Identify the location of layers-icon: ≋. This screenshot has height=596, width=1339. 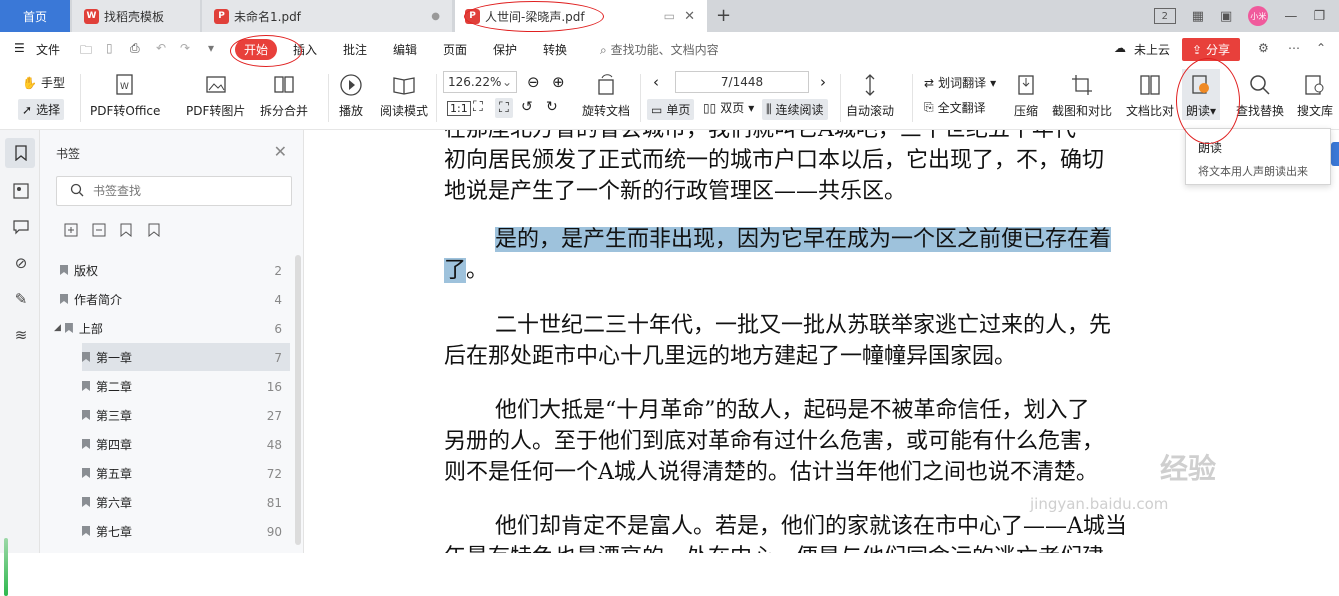
(21, 335).